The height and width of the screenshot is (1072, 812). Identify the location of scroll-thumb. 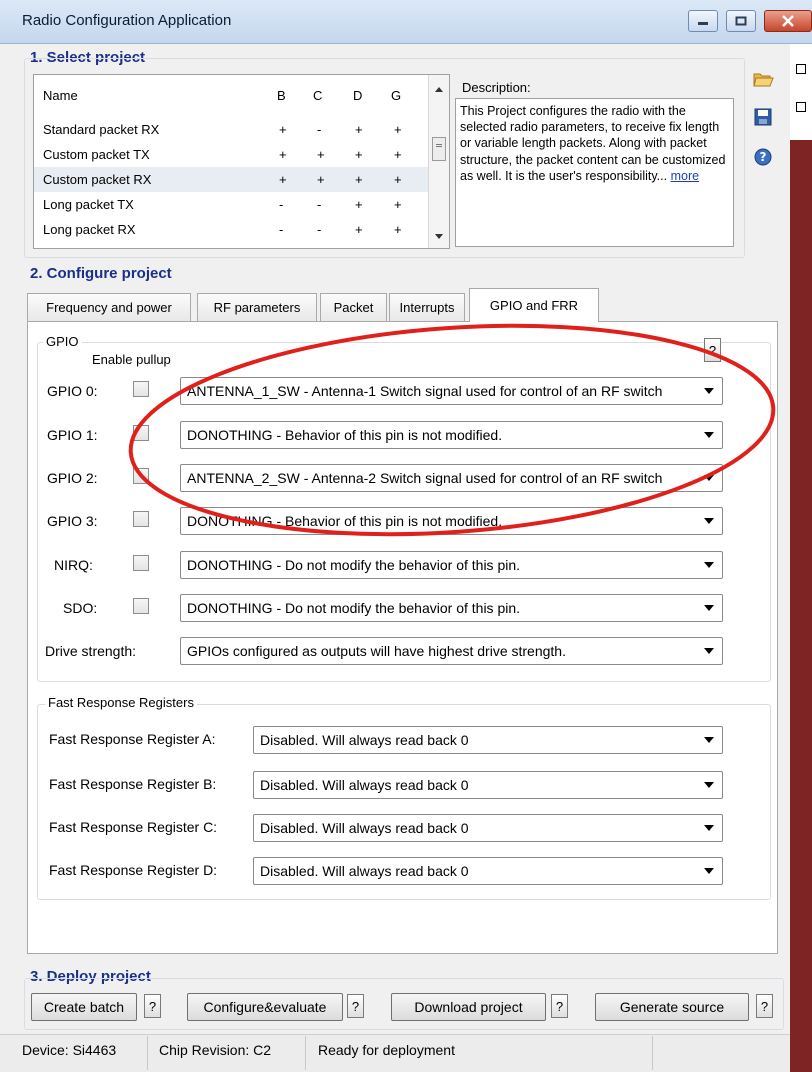
(439, 149).